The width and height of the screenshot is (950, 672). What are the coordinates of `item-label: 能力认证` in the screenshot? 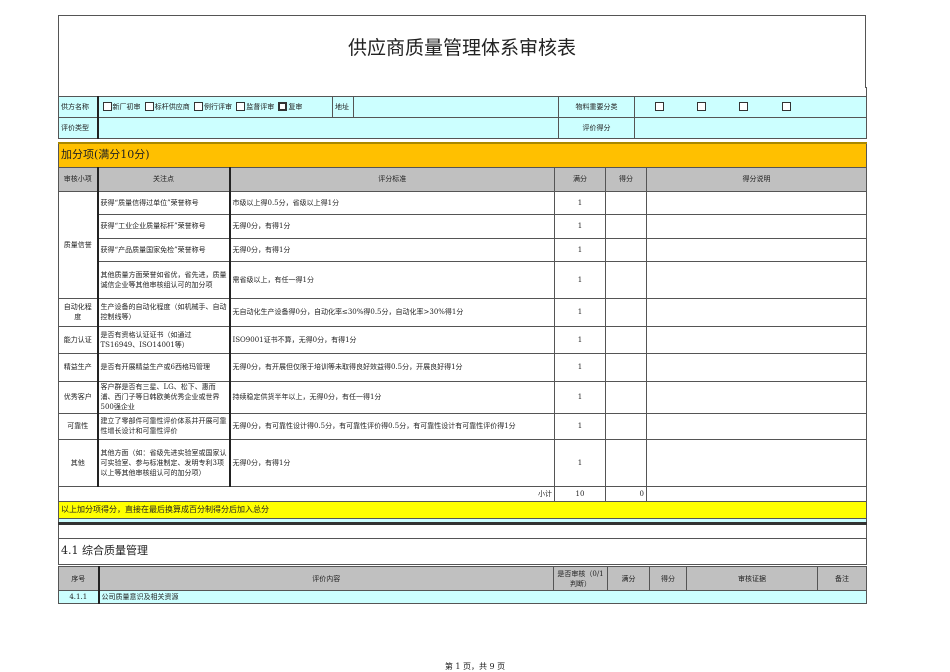 It's located at (78, 339).